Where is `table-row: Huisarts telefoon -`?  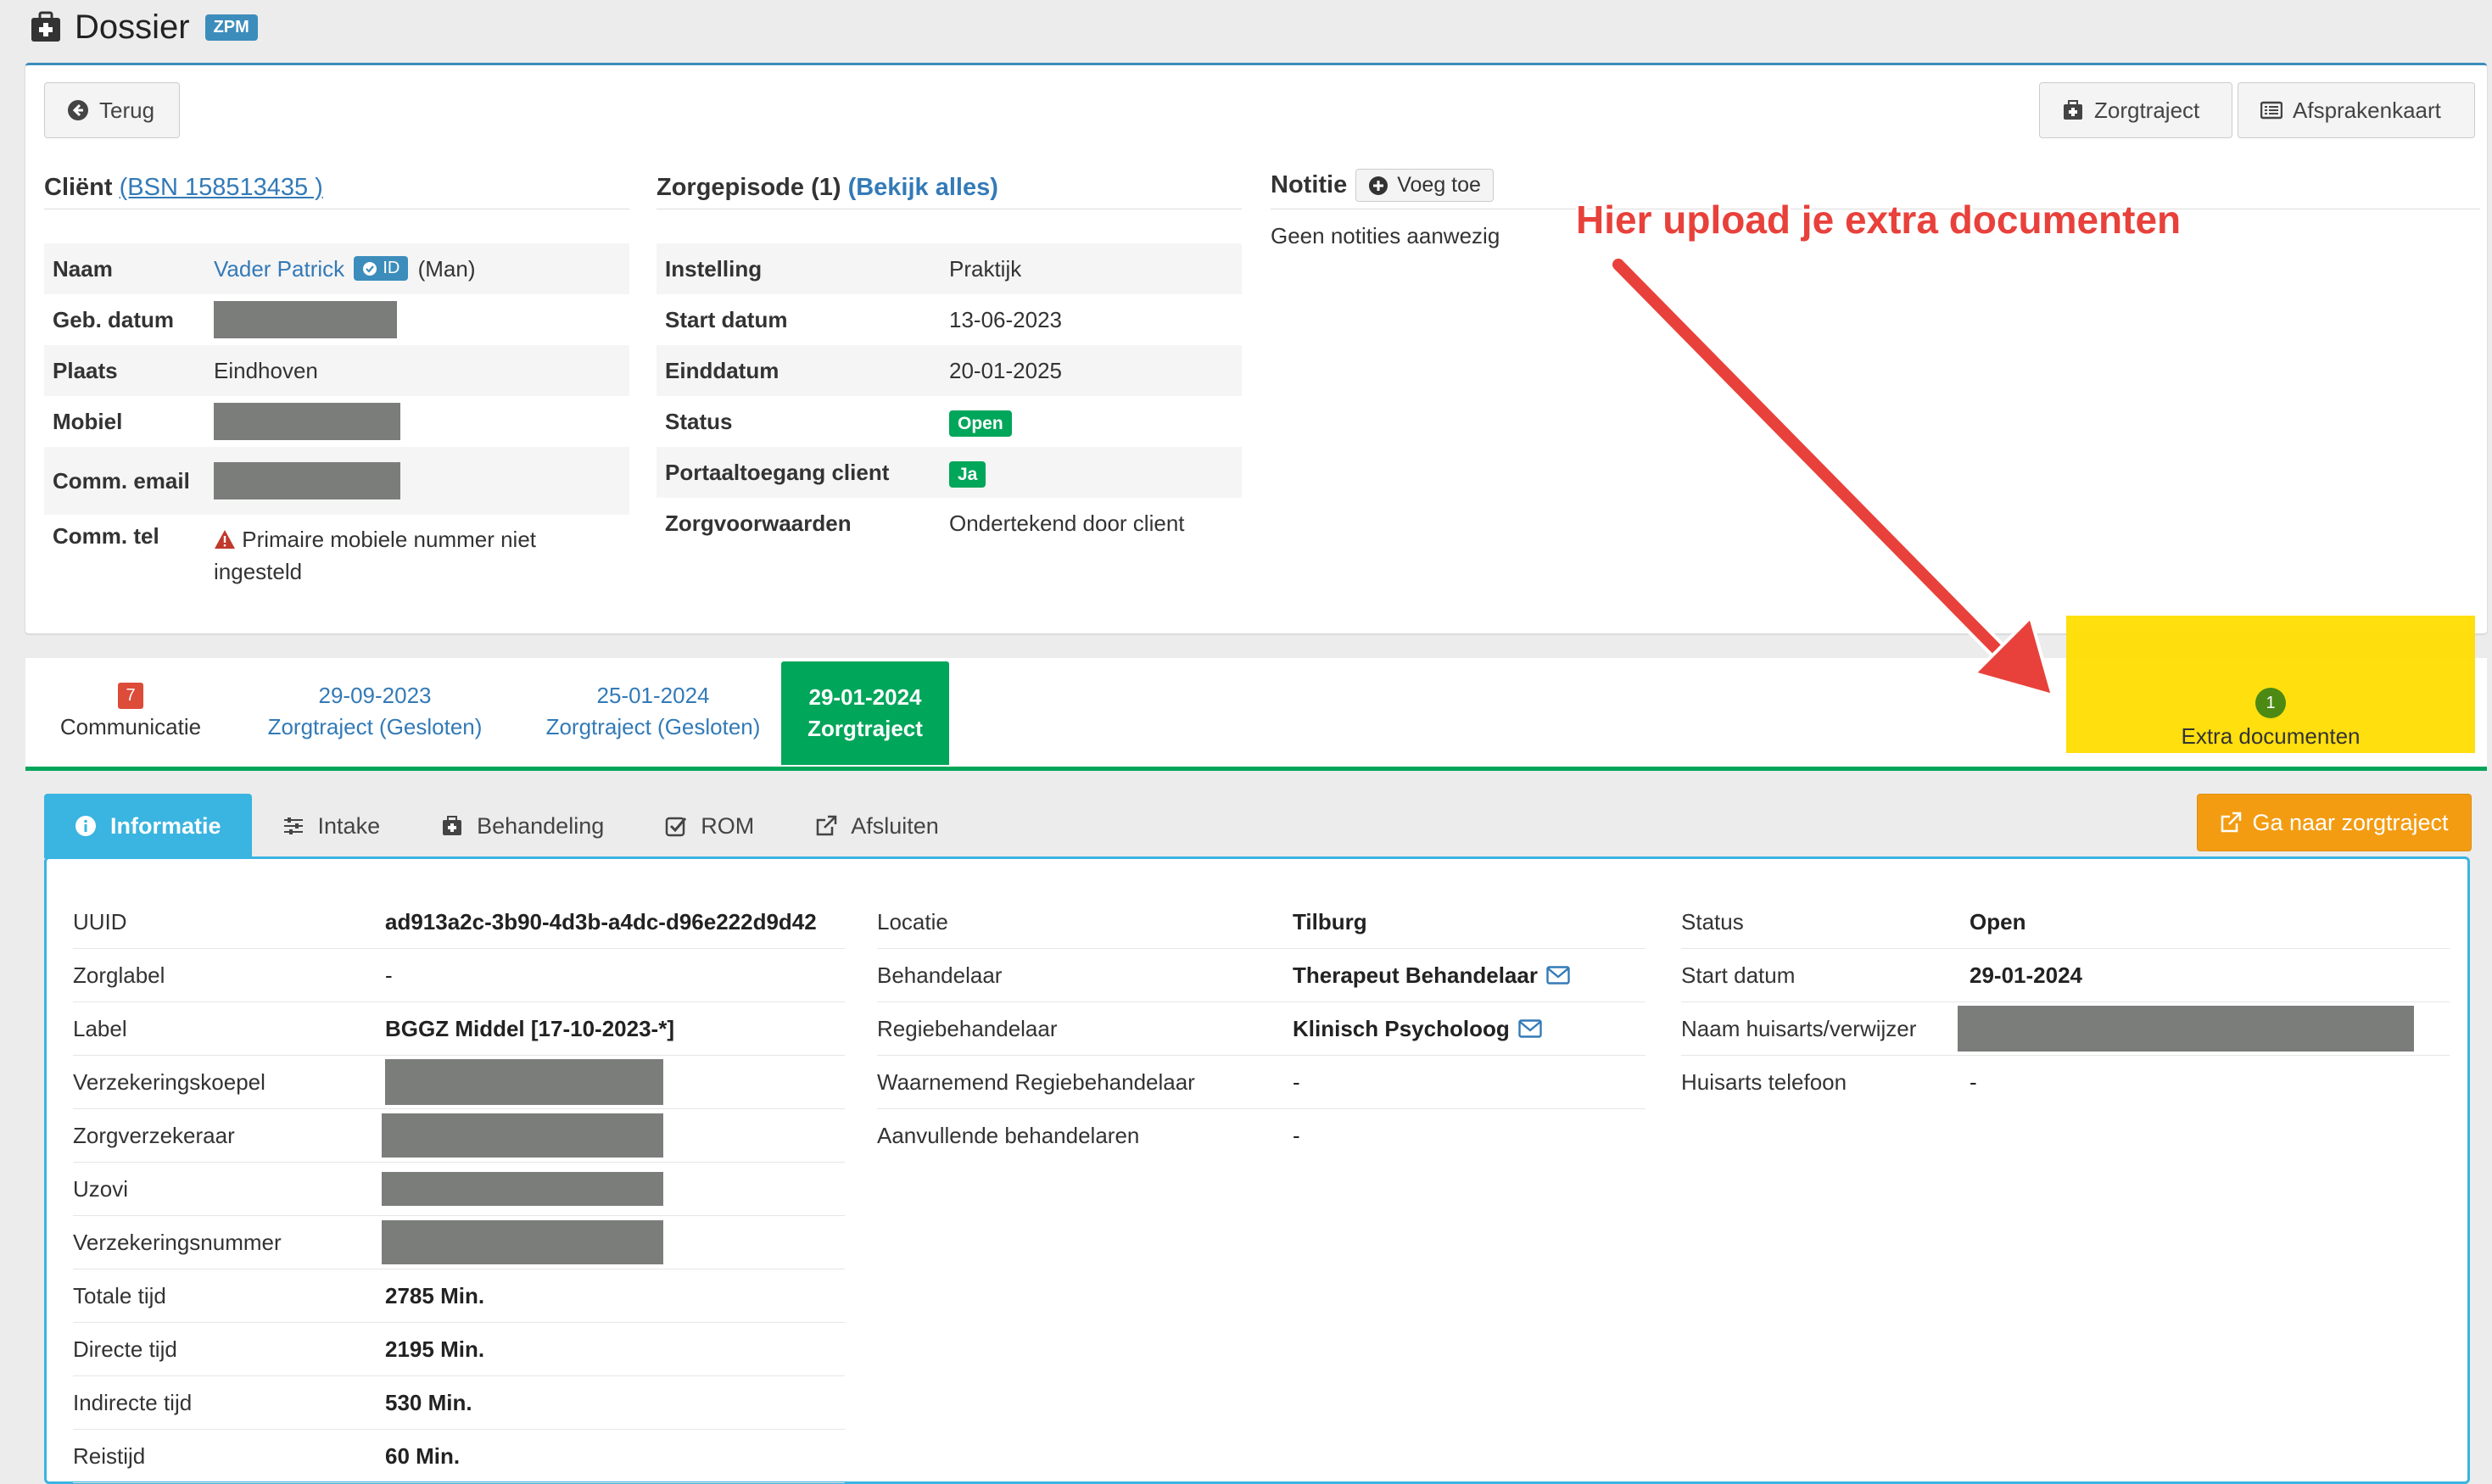 table-row: Huisarts telefoon - is located at coordinates (1829, 1081).